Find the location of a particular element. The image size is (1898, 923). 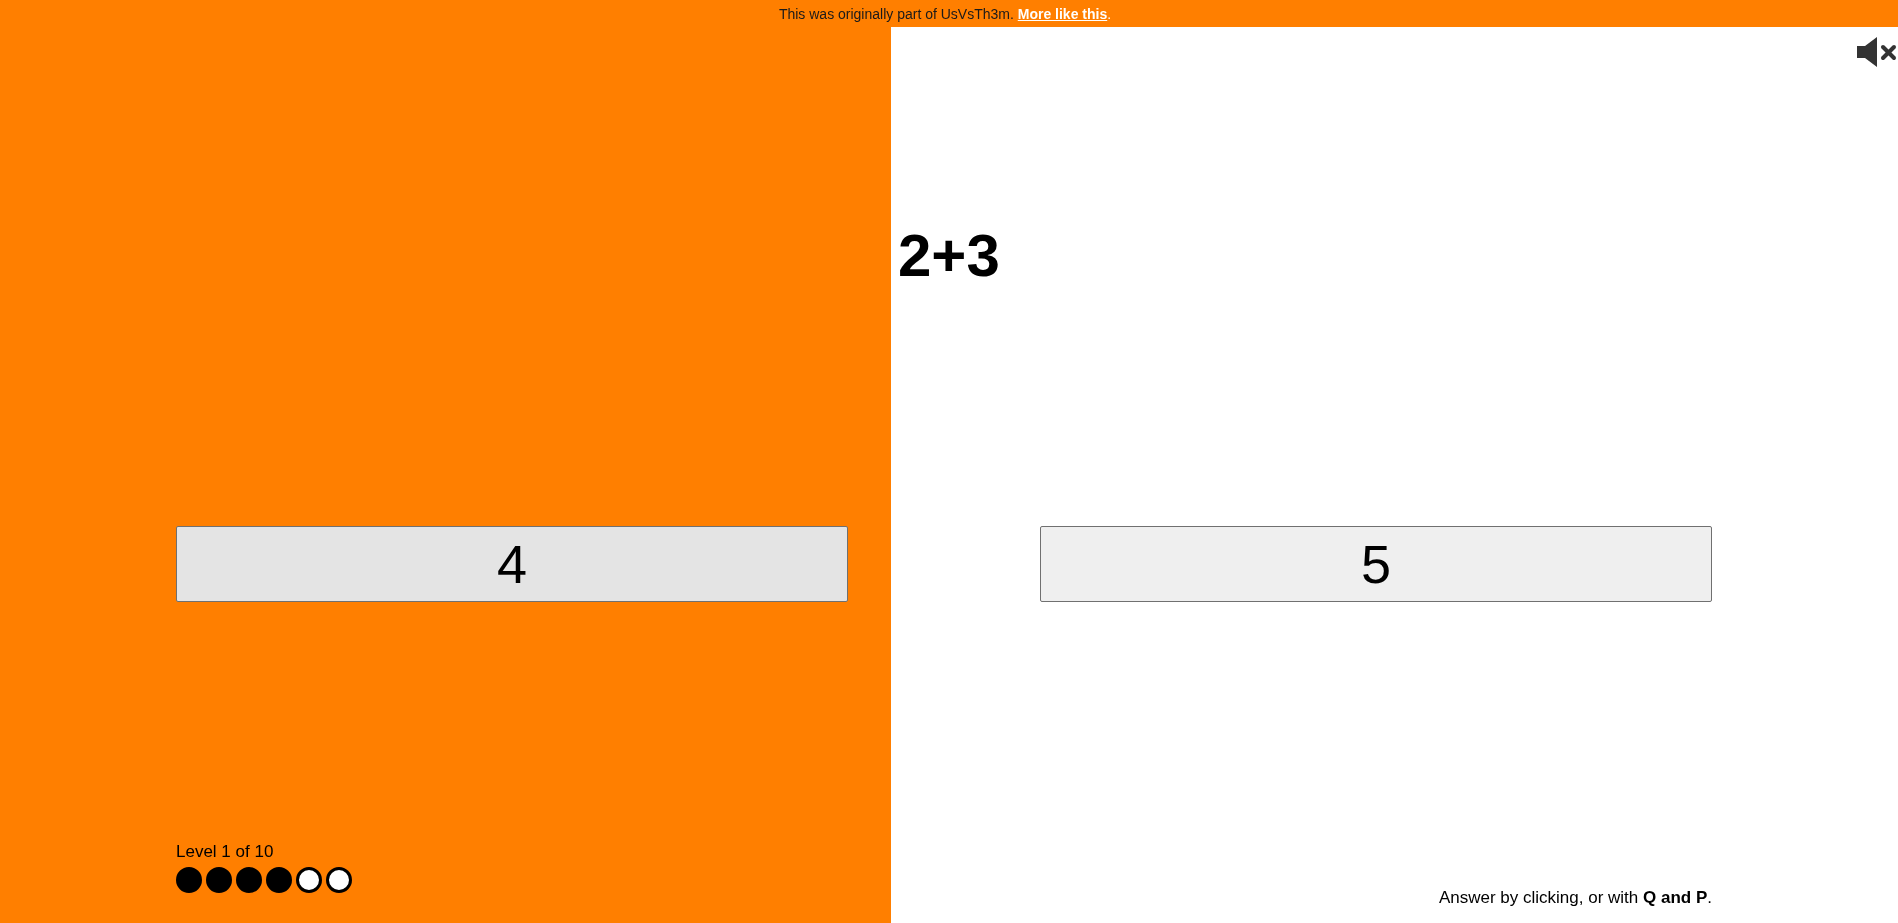

muted-speaker-icon is located at coordinates (1877, 52).